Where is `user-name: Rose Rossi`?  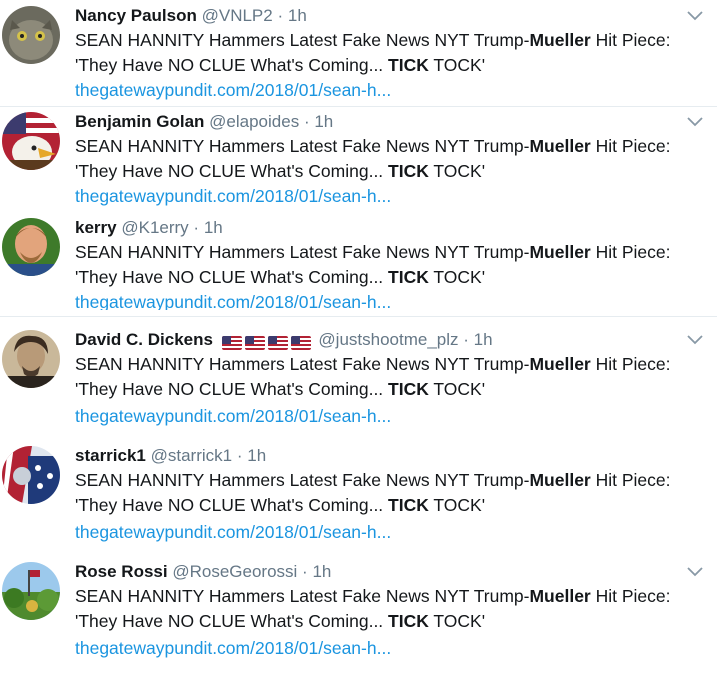
user-name: Rose Rossi is located at coordinates (121, 571).